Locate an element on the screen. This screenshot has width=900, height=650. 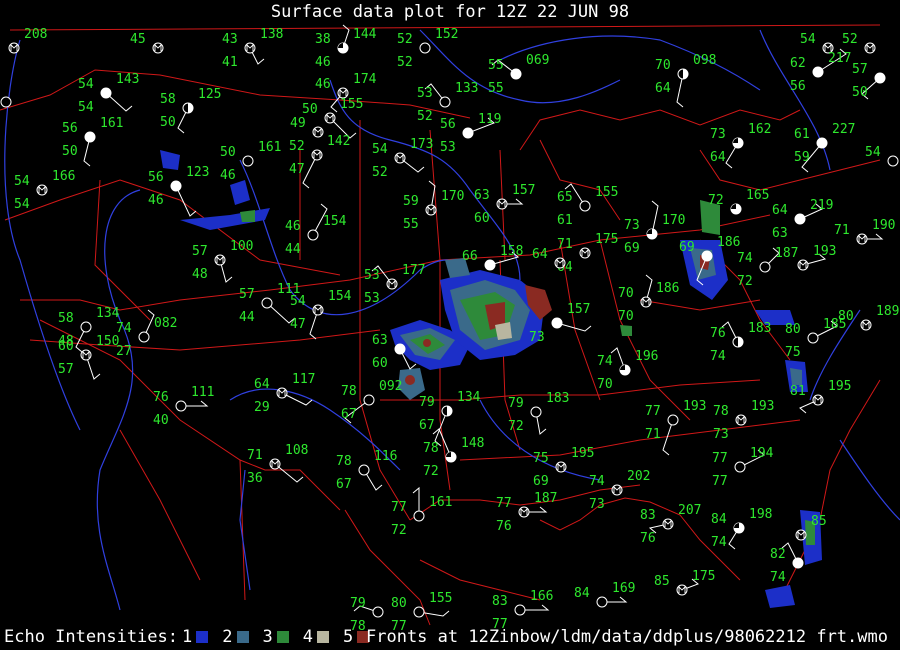
station-temperature: 72 is located at coordinates (716, 200).